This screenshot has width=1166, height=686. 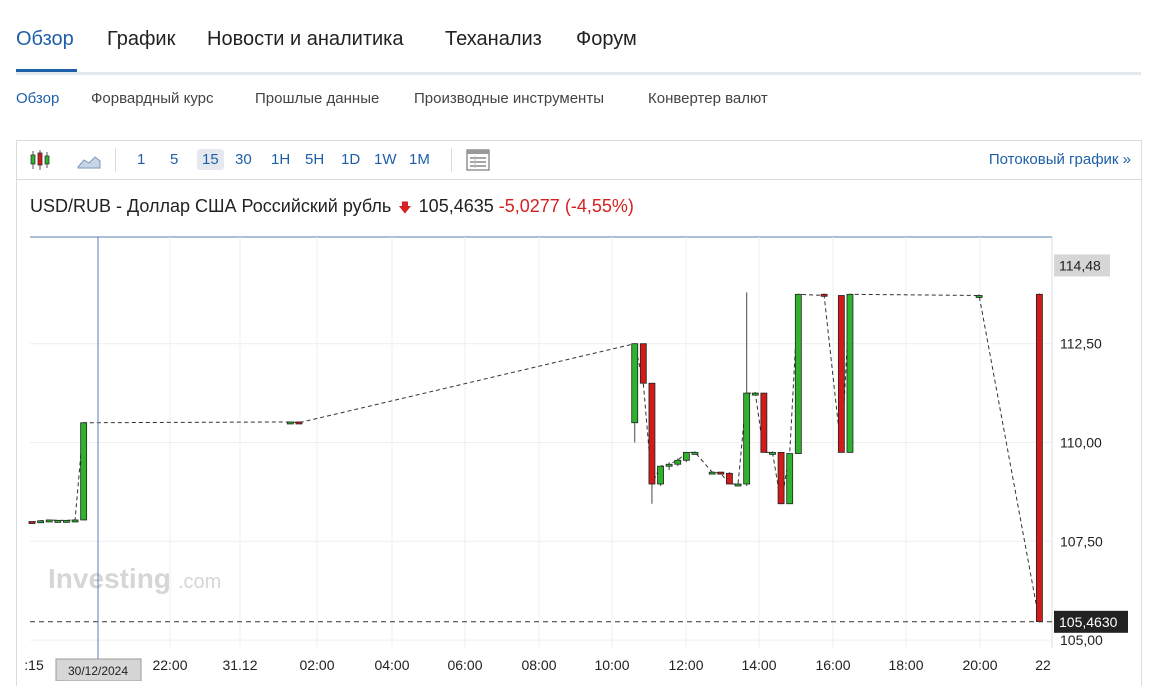 What do you see at coordinates (239, 665) in the screenshot?
I see `x-tick-label: 31.12` at bounding box center [239, 665].